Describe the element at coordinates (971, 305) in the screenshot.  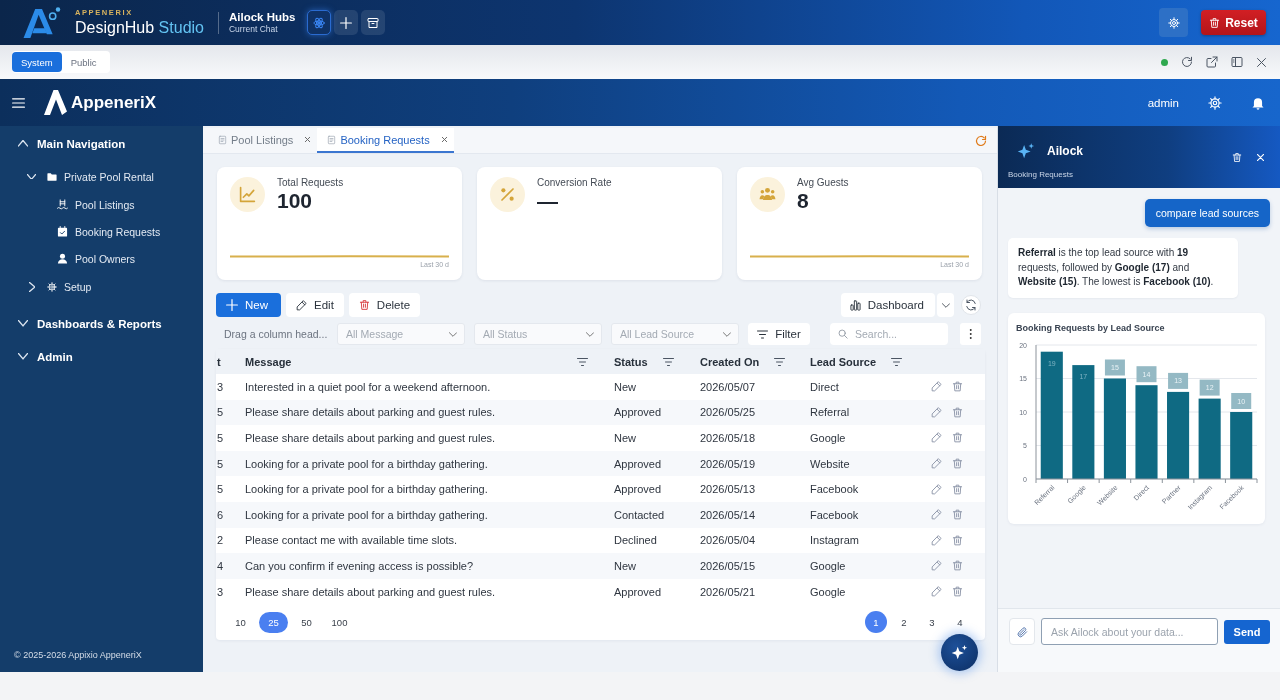
I see `refresh-button` at that location.